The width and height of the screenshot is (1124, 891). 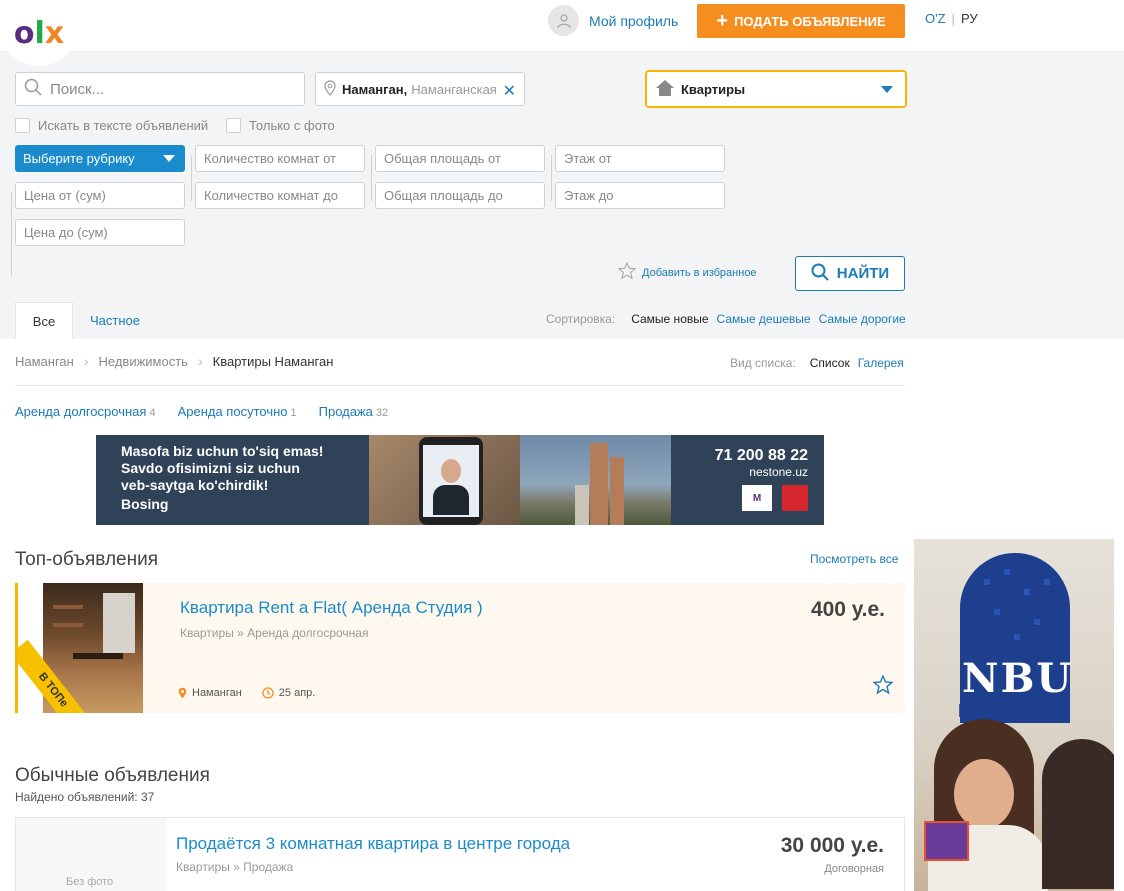 What do you see at coordinates (669, 319) in the screenshot?
I see `sort-newest: Самые новые` at bounding box center [669, 319].